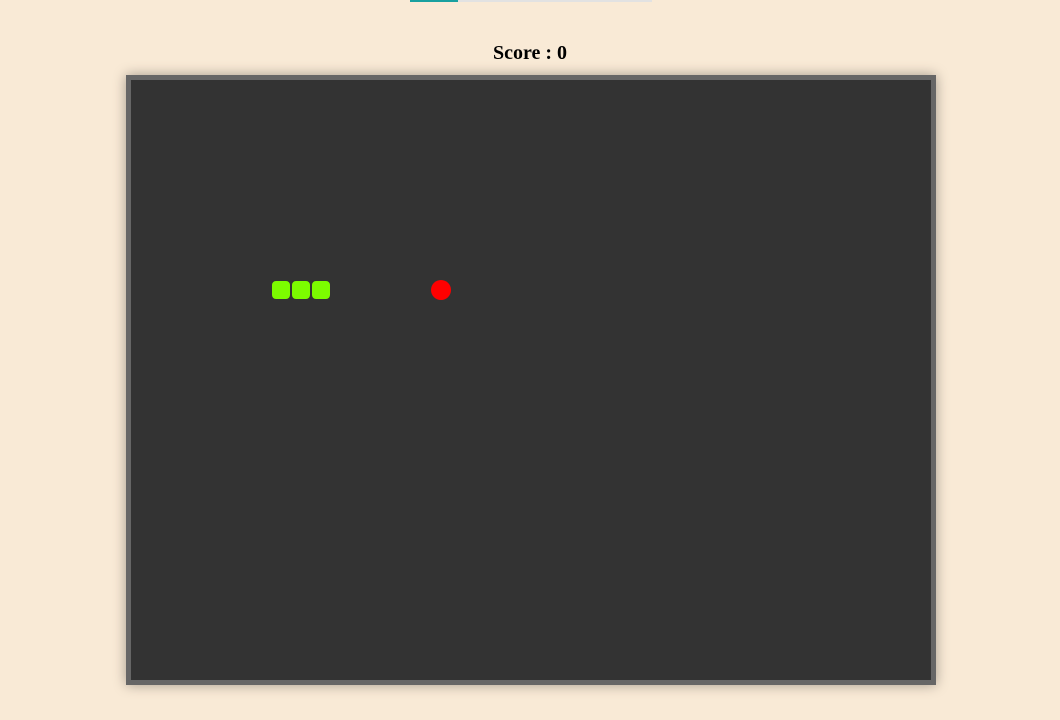  Describe the element at coordinates (441, 290) in the screenshot. I see `food-apple` at that location.